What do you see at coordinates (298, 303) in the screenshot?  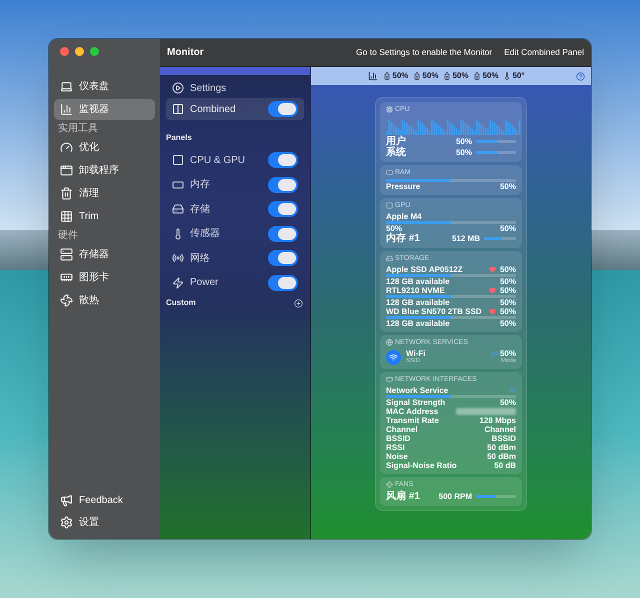 I see `add-icon` at bounding box center [298, 303].